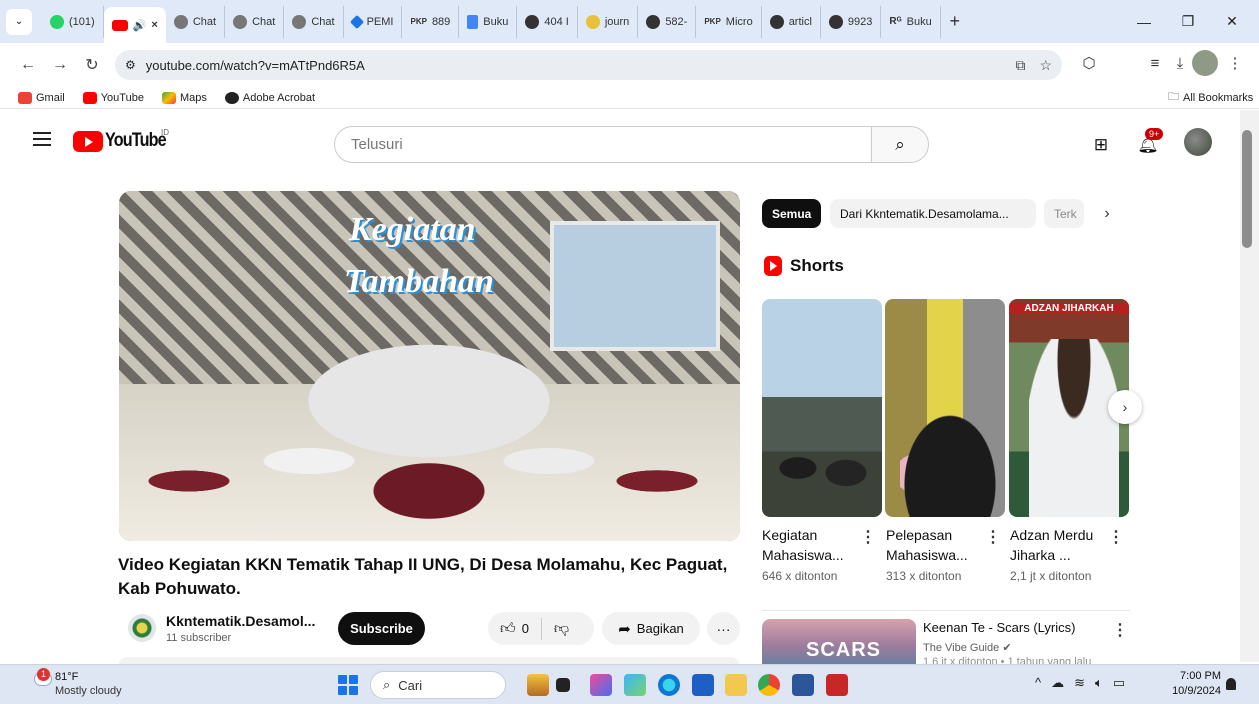 This screenshot has width=1259, height=704. Describe the element at coordinates (88, 691) in the screenshot. I see `weather-condition: Mostly cloudy` at that location.